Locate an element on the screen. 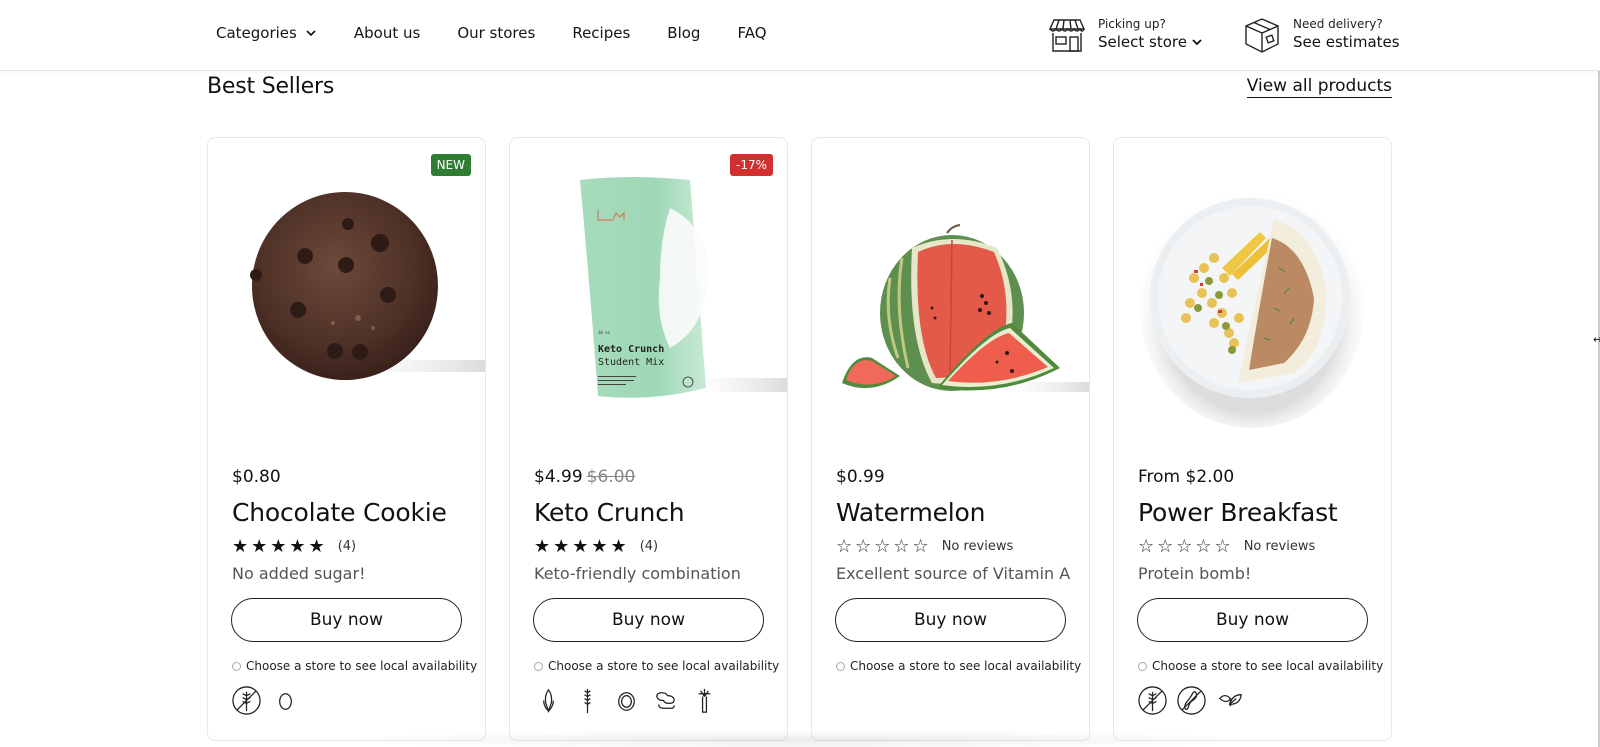 This screenshot has height=747, width=1600. product-price: From $2.00 is located at coordinates (1186, 477).